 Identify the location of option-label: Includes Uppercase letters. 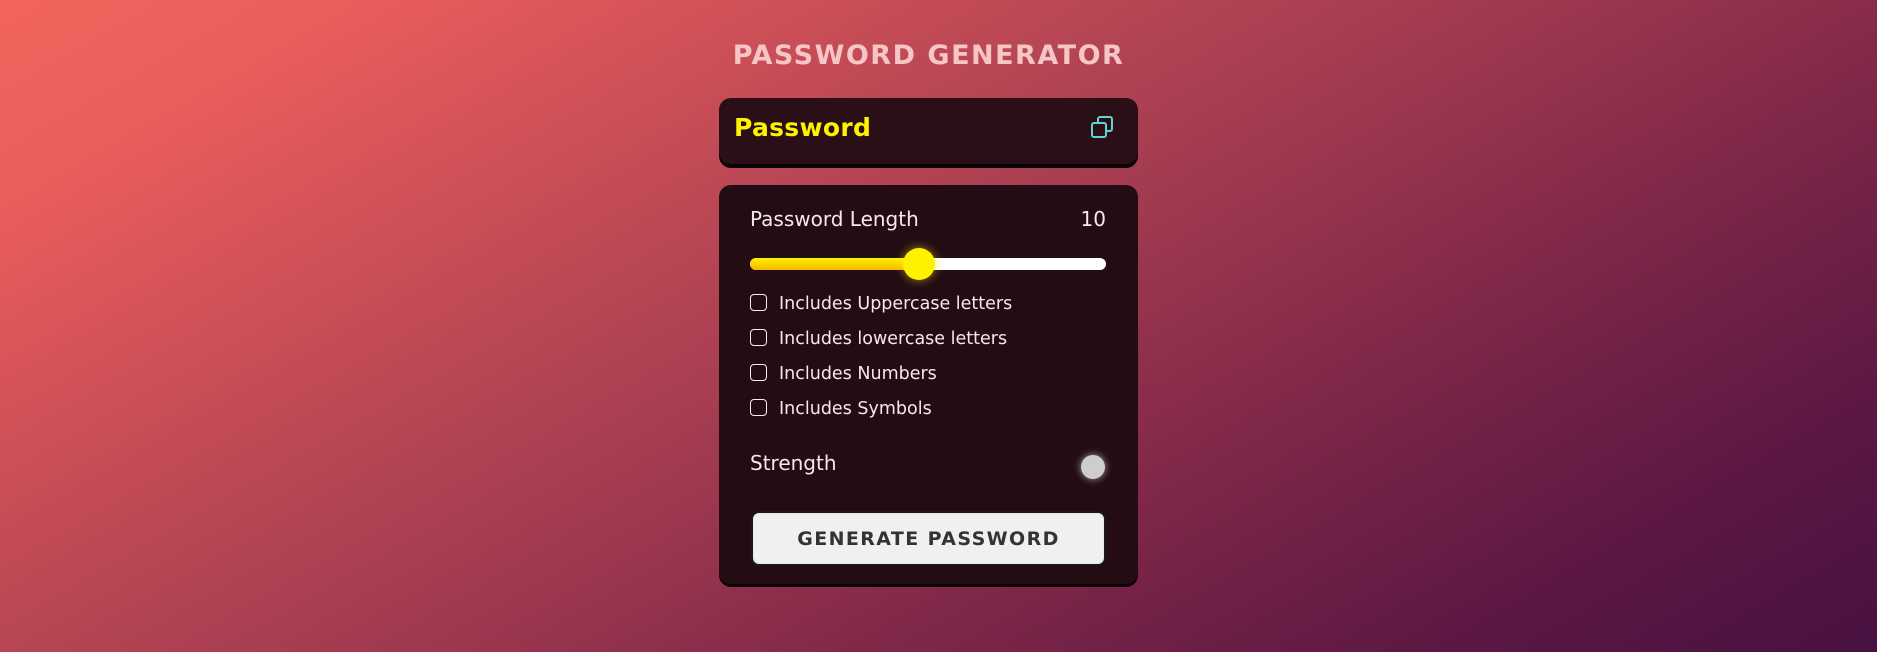
(896, 304).